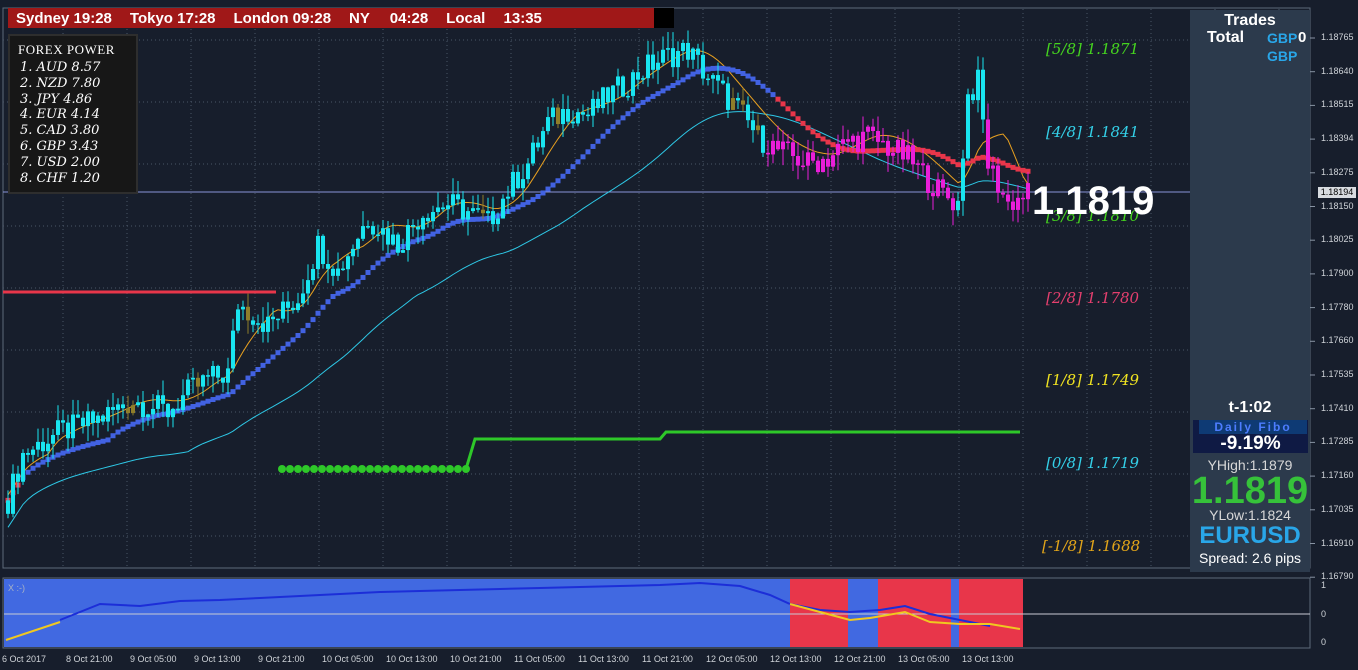 This screenshot has width=1358, height=670. I want to click on time-axis-label: 10 Oct 21:00, so click(476, 659).